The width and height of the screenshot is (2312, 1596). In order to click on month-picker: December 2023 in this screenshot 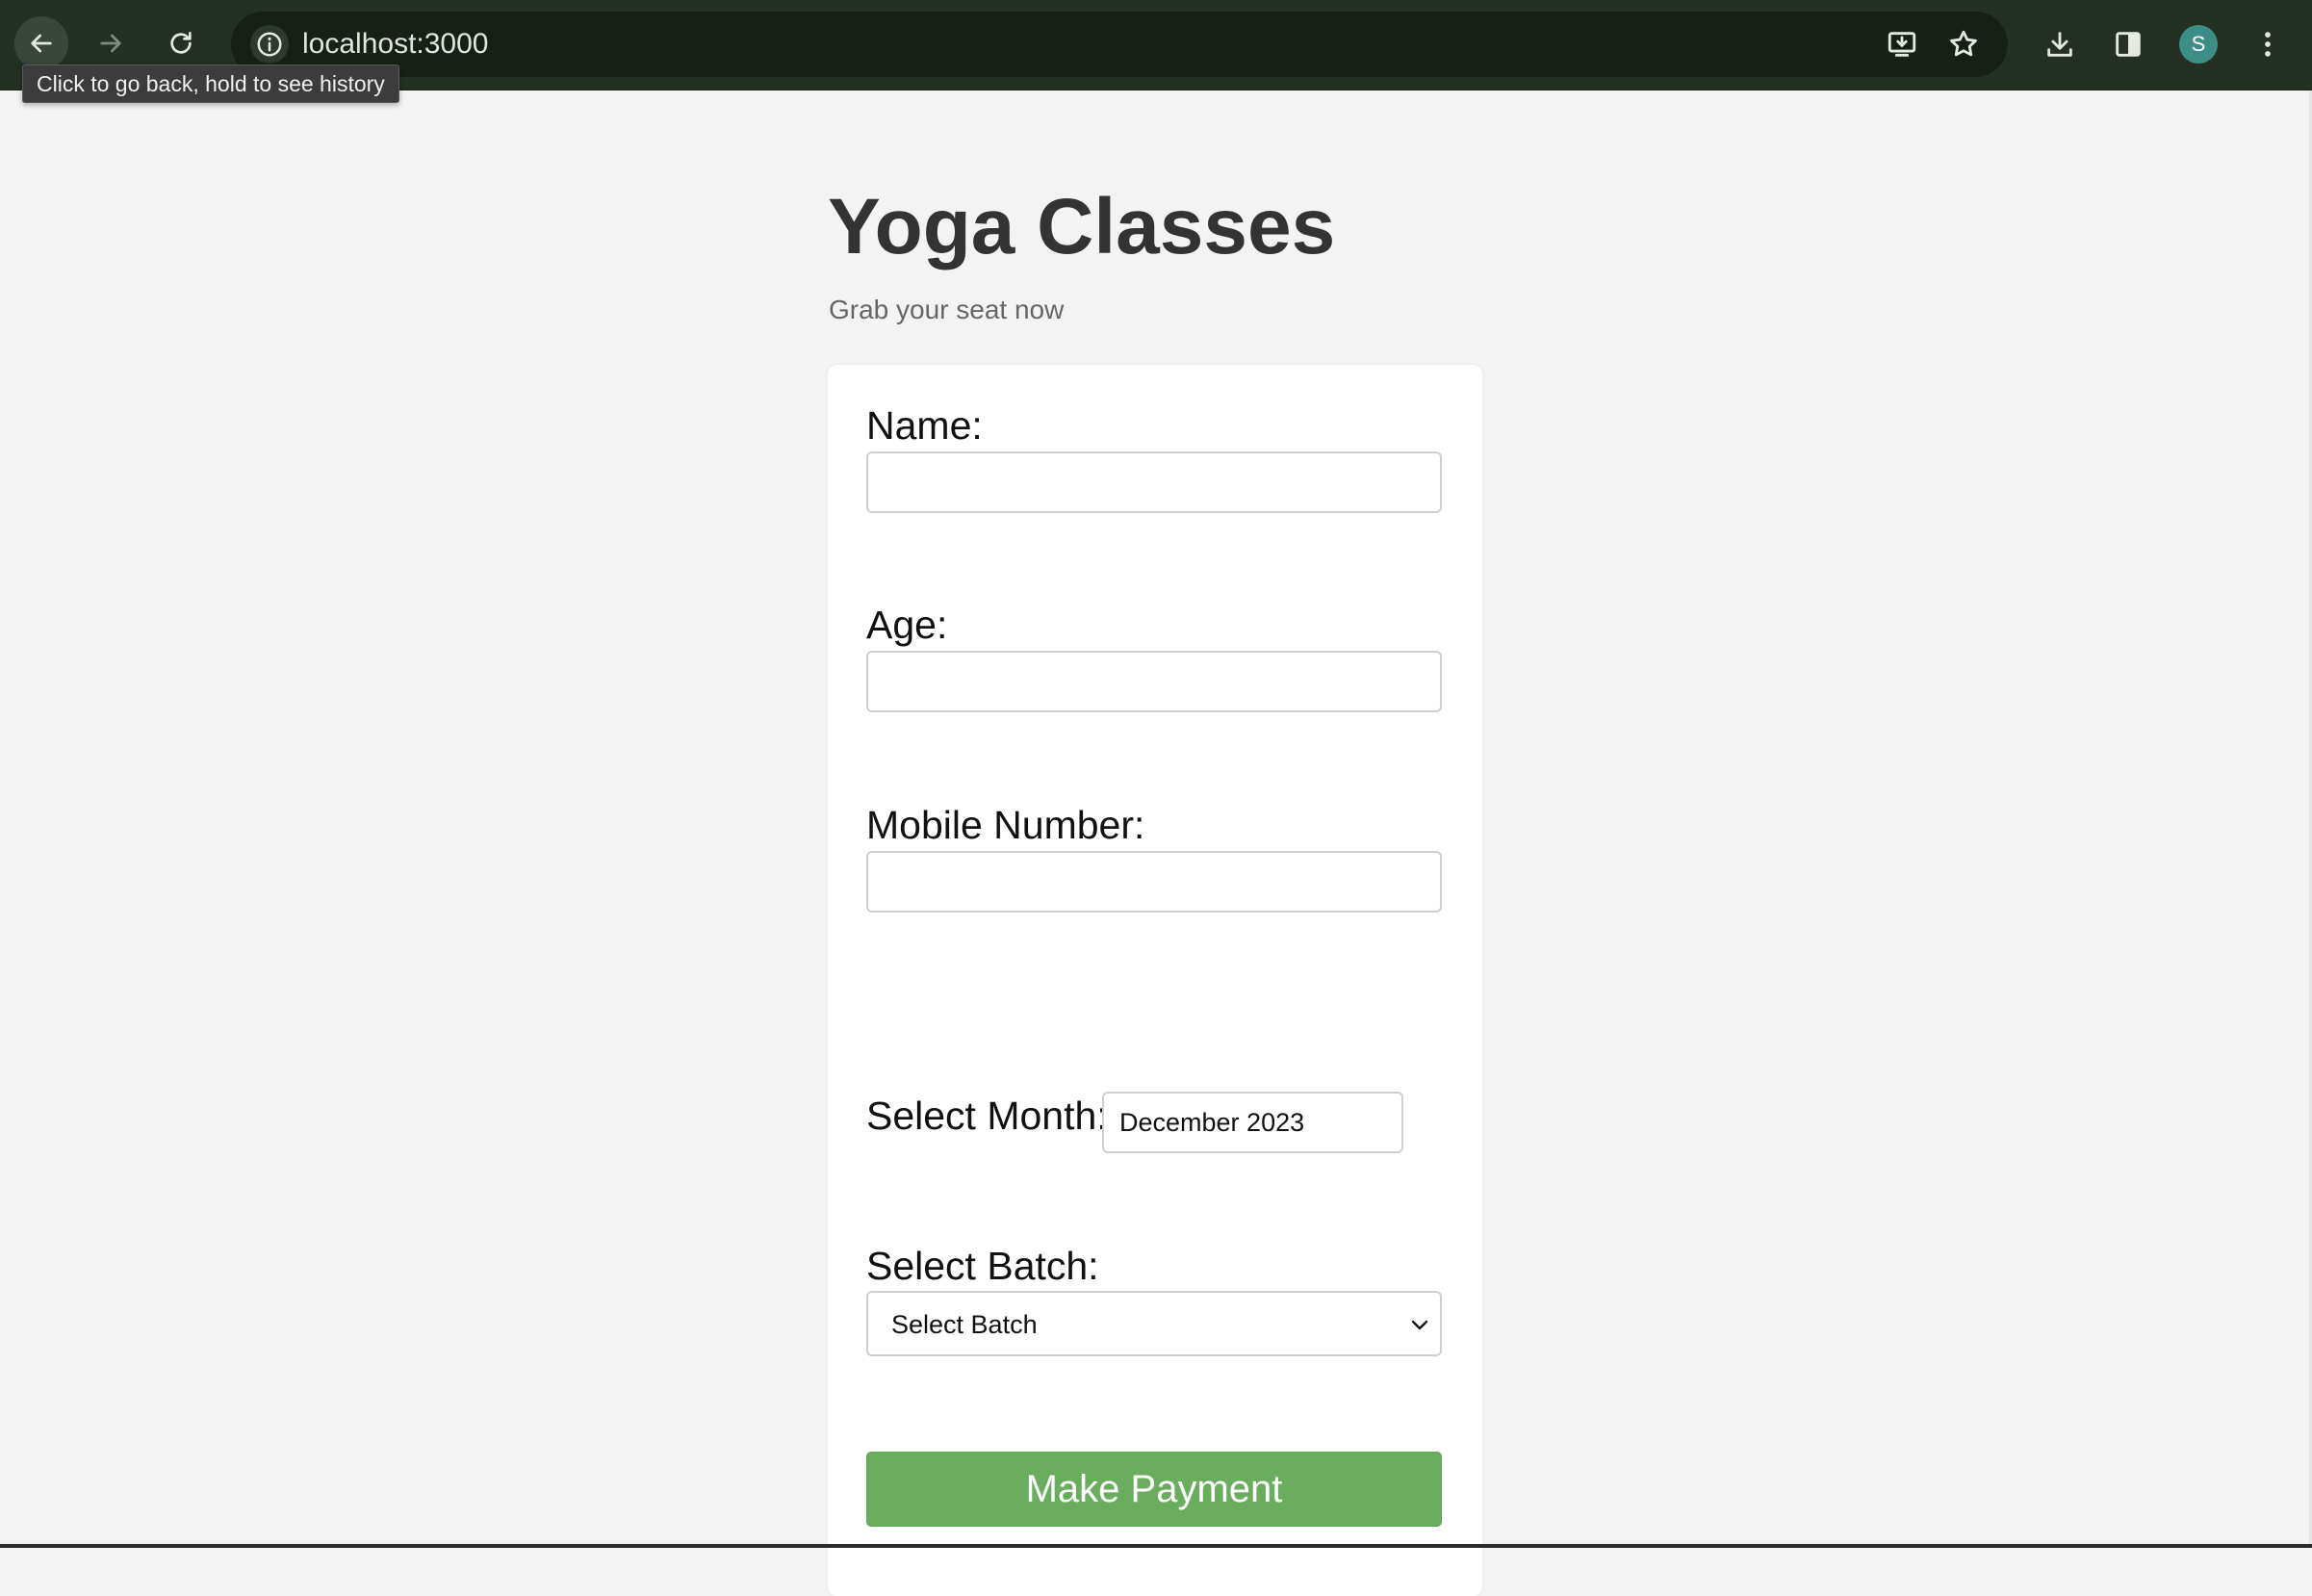, I will do `click(1253, 1122)`.